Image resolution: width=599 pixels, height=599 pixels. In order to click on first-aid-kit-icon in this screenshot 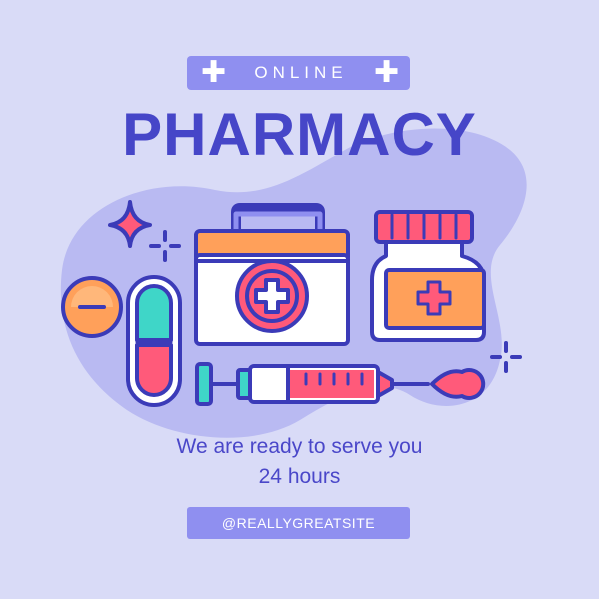, I will do `click(272, 274)`.